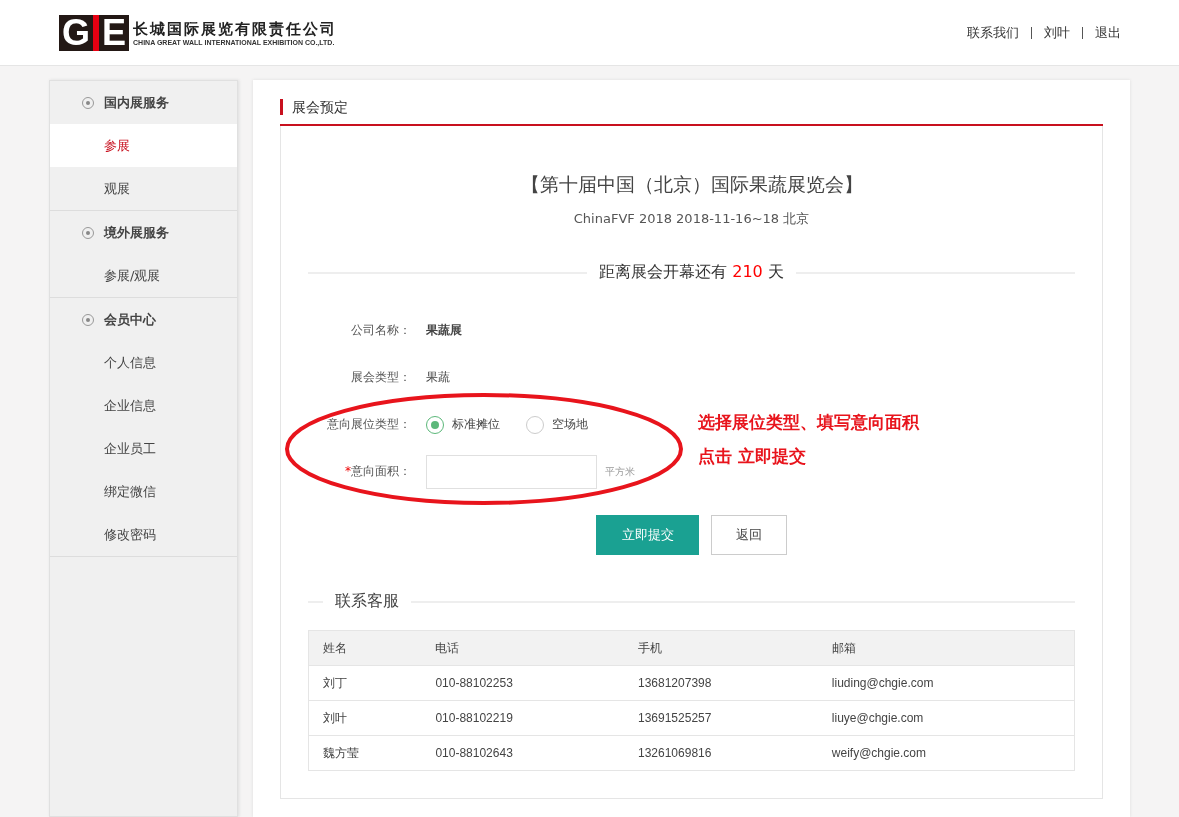 The height and width of the screenshot is (817, 1179). I want to click on back-button: 返回, so click(749, 535).